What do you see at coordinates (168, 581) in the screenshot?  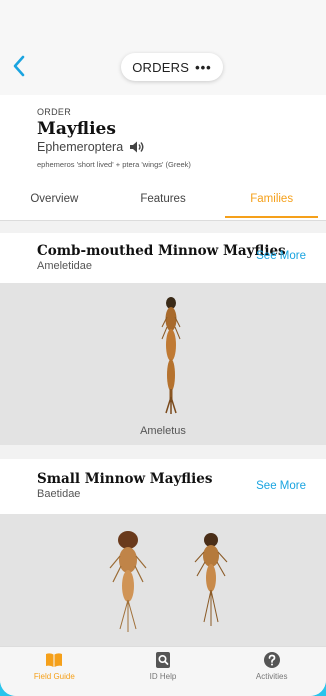 I see `mayfly-larvae-image` at bounding box center [168, 581].